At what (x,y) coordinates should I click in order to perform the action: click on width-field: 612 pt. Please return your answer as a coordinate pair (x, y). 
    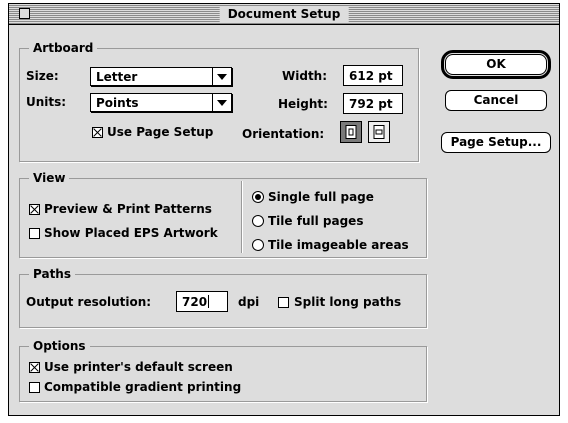
    Looking at the image, I should click on (373, 75).